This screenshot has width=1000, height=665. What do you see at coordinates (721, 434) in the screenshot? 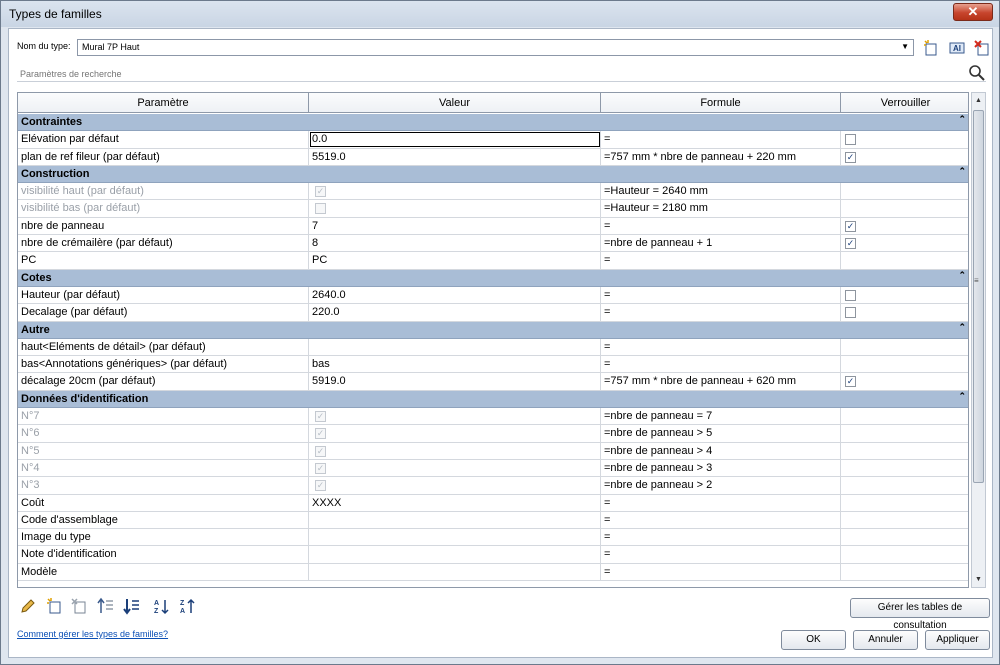
I see `parameter-formula: =nbre de panneau > 5` at bounding box center [721, 434].